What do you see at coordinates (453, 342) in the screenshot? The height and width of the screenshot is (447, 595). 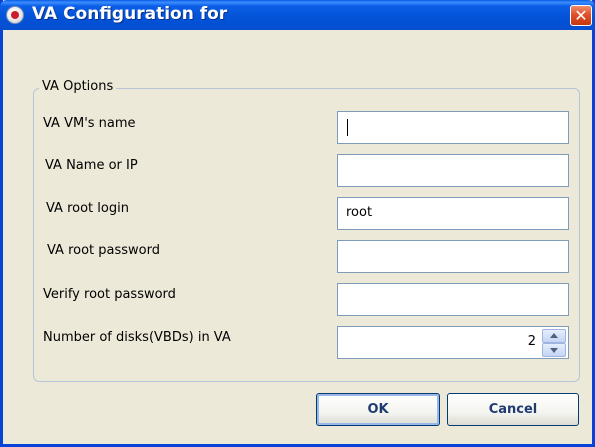 I see `num-disks-spinner: 2` at bounding box center [453, 342].